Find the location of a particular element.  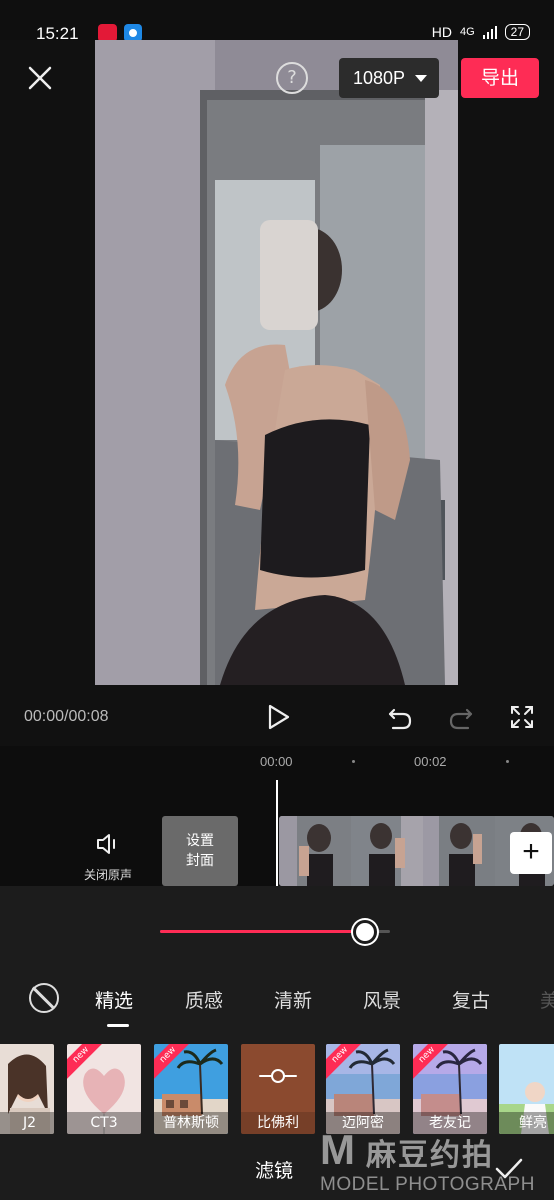

fullscreen-button is located at coordinates (522, 717).